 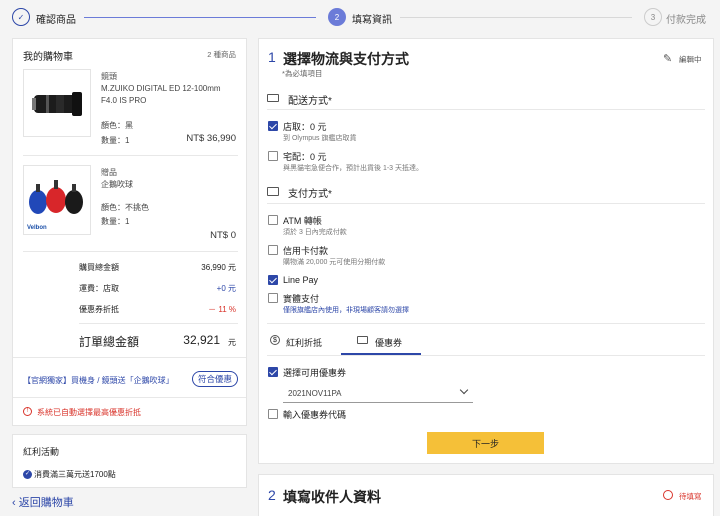 What do you see at coordinates (273, 156) in the screenshot?
I see `ship-home-checkbox` at bounding box center [273, 156].